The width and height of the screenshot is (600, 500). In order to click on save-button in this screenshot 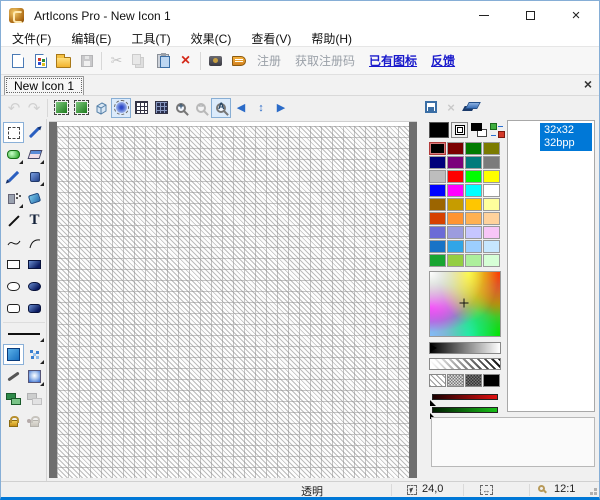, I will do `click(86, 61)`.